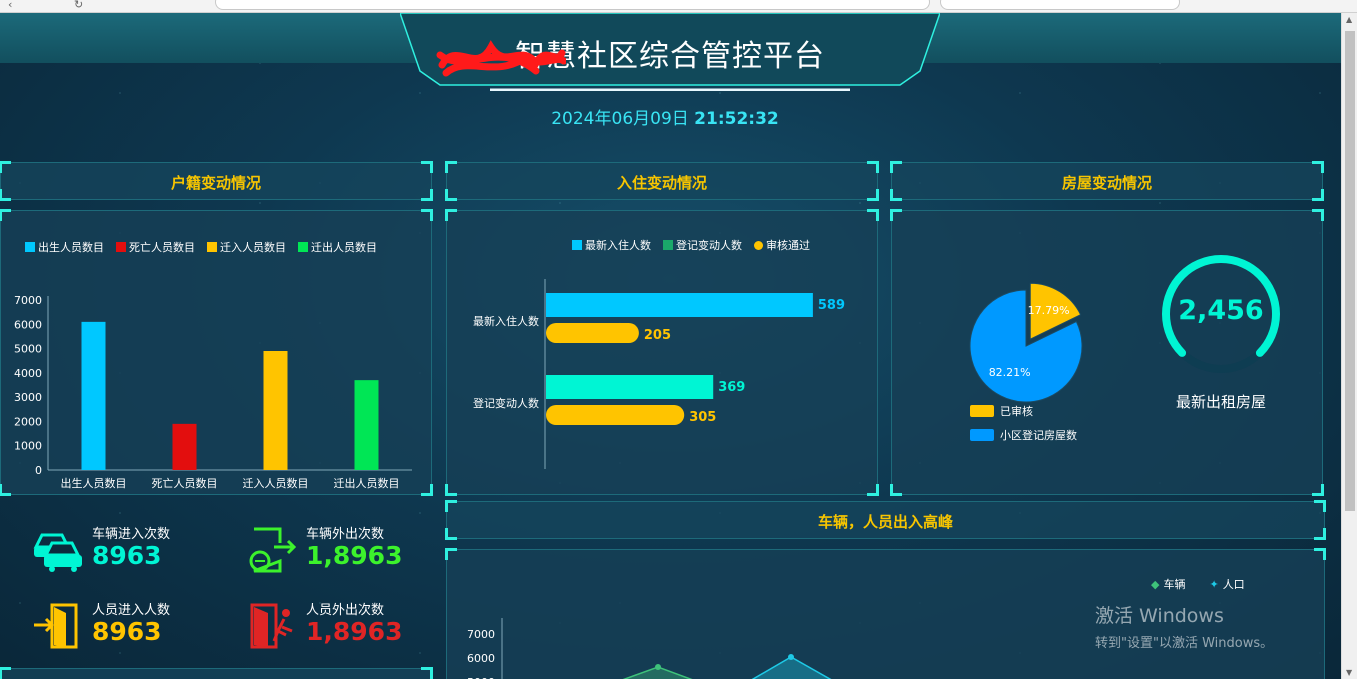 Image resolution: width=1357 pixels, height=679 pixels. I want to click on panel-header-ruzhu: 入住变动情况, so click(662, 181).